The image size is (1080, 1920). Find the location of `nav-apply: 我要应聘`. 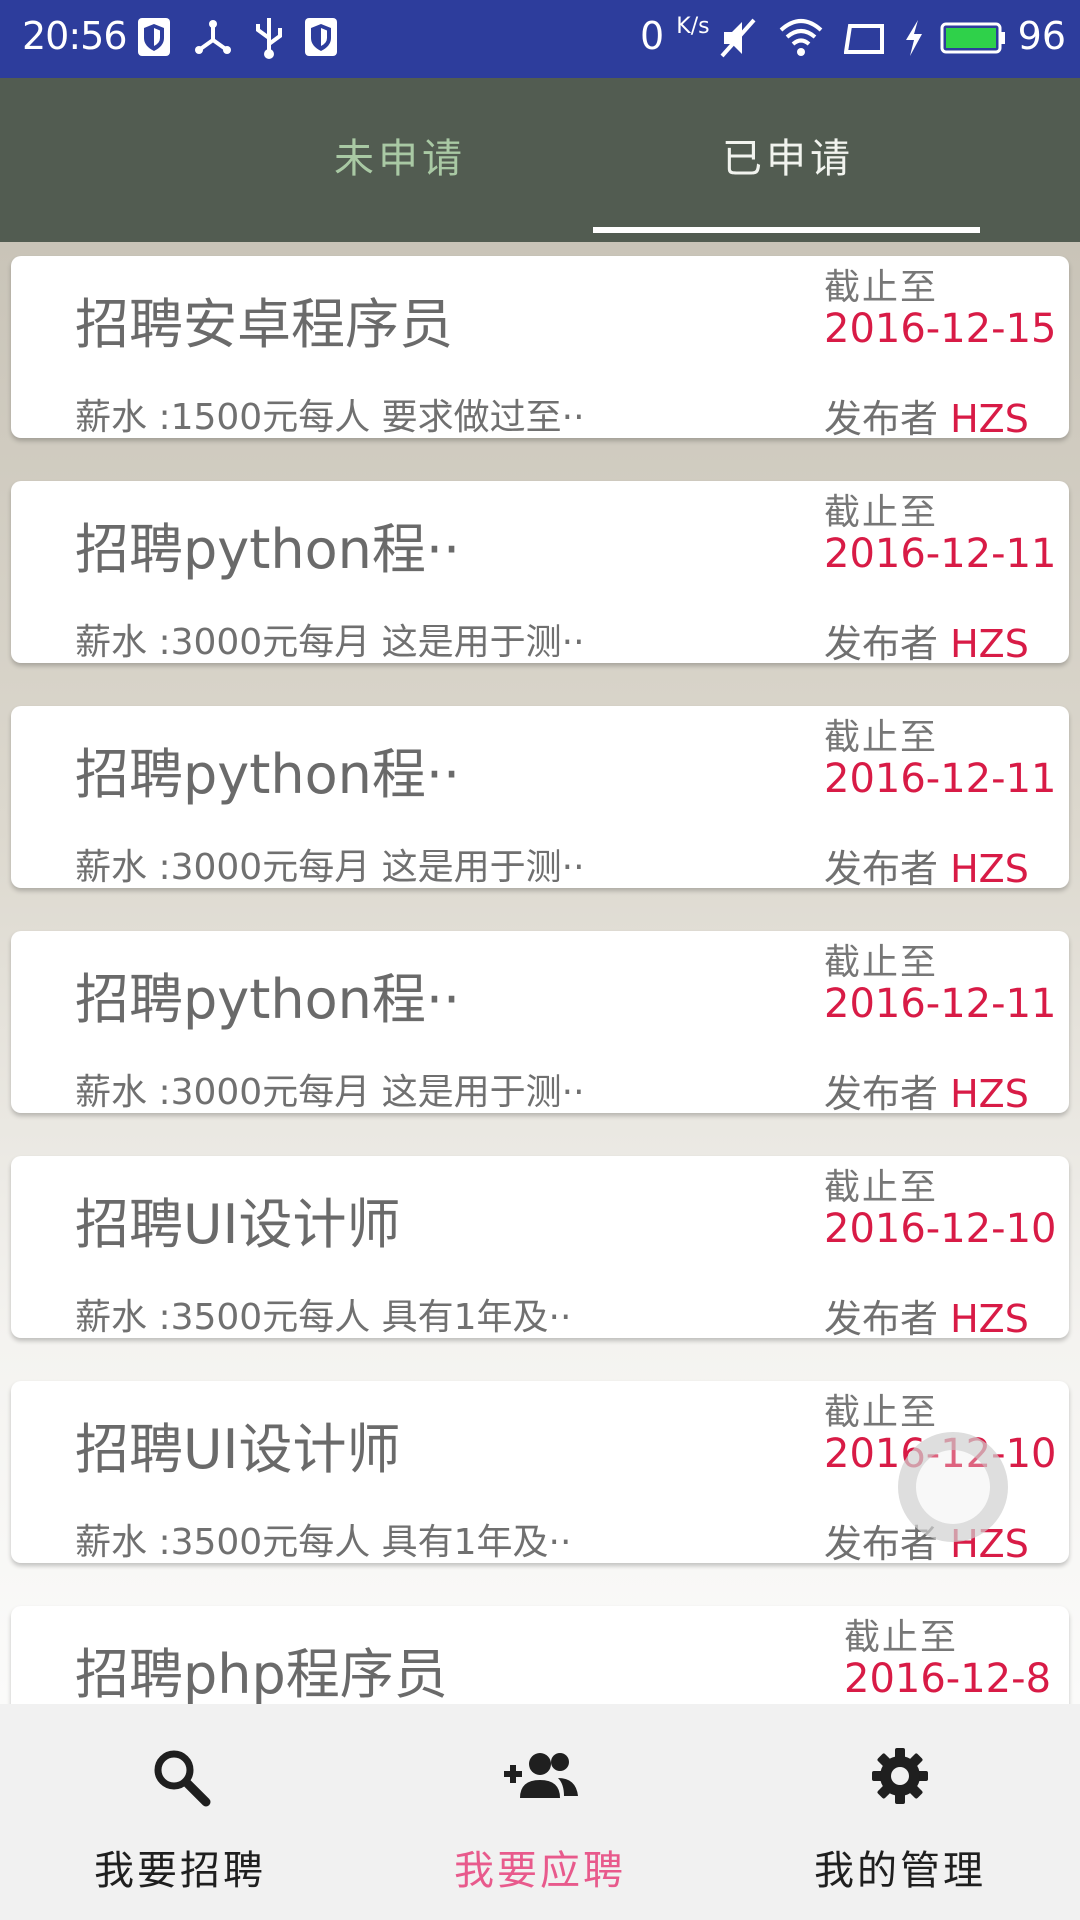

nav-apply: 我要应聘 is located at coordinates (540, 1812).